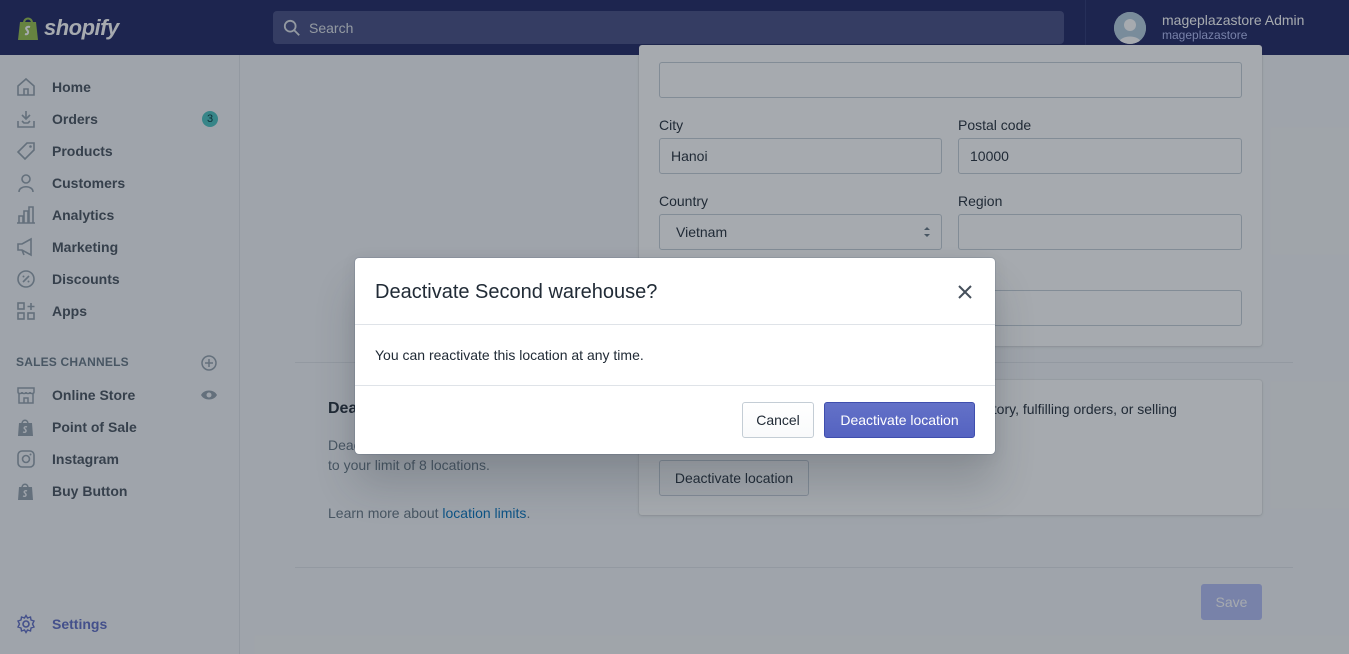 The width and height of the screenshot is (1349, 654). I want to click on modal-title: Deactivate Second warehouse?, so click(516, 292).